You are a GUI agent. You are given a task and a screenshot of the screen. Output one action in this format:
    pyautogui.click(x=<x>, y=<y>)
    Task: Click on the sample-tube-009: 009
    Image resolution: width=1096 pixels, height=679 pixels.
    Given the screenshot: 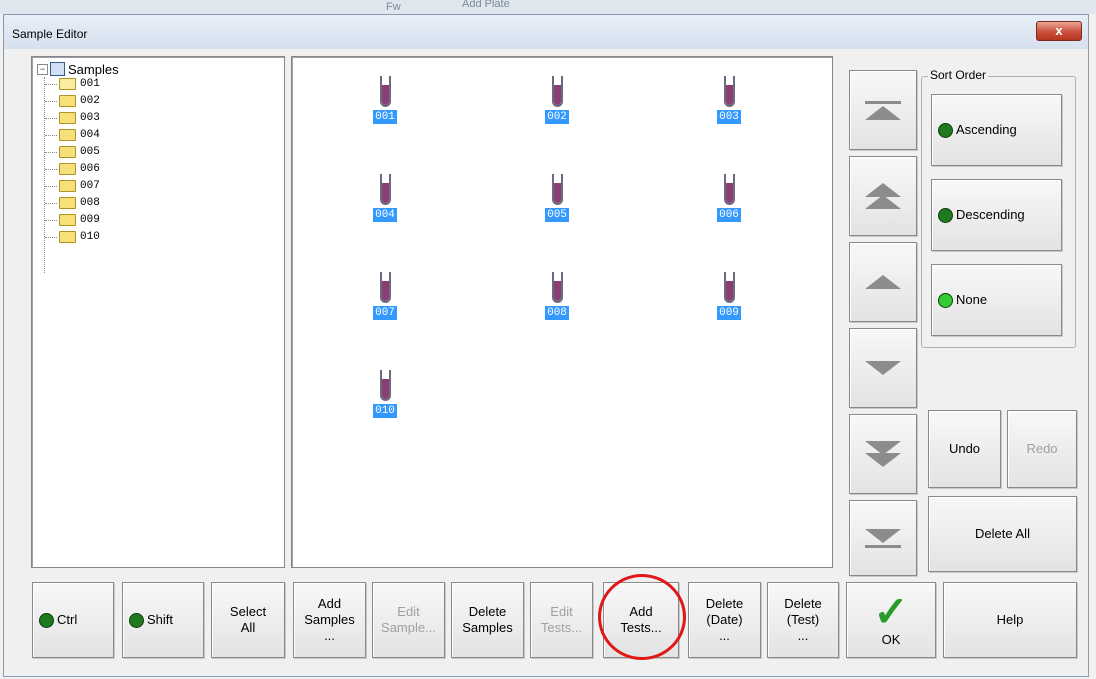 What is the action you would take?
    pyautogui.click(x=729, y=296)
    